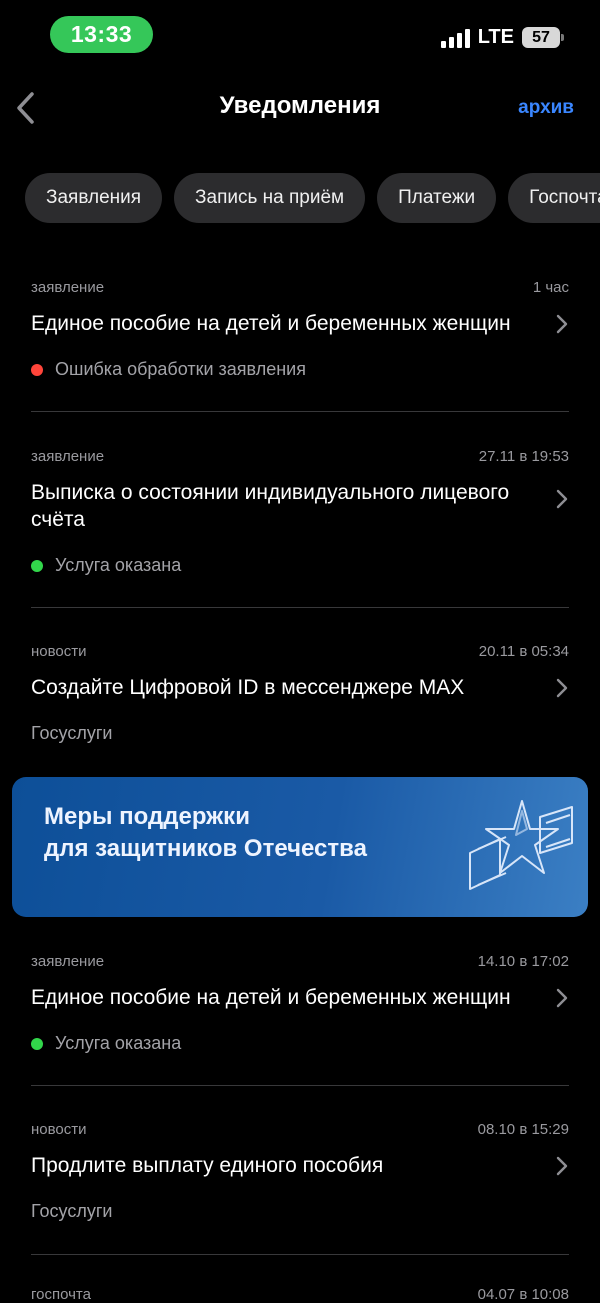 The image size is (600, 1303). I want to click on notification-meta: новости 20.11 в 05:34, so click(300, 651).